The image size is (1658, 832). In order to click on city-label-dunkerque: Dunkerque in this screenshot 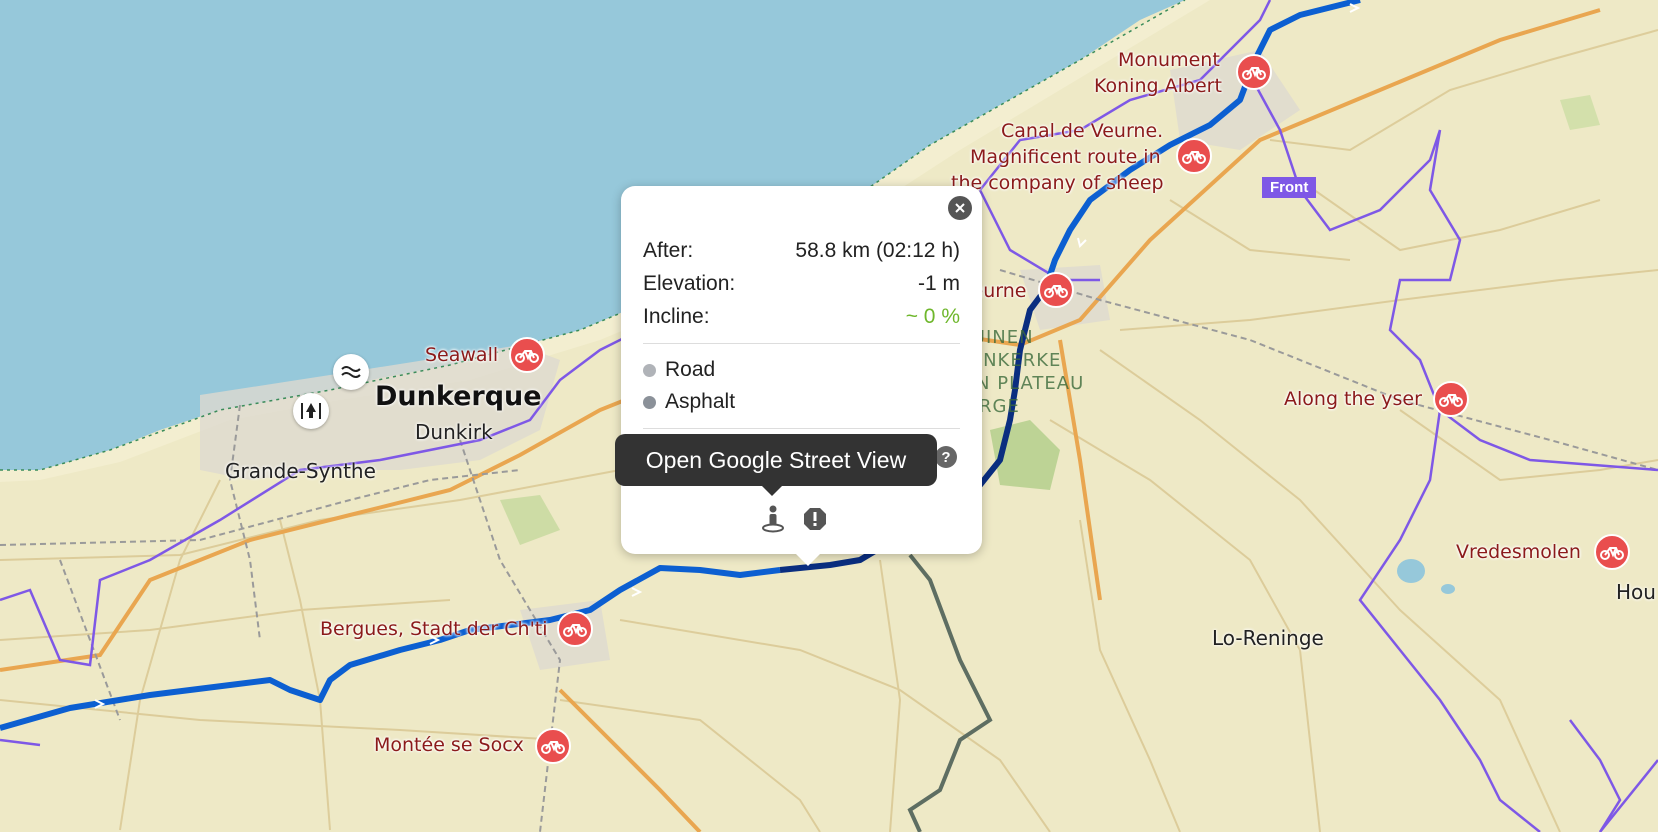, I will do `click(458, 396)`.